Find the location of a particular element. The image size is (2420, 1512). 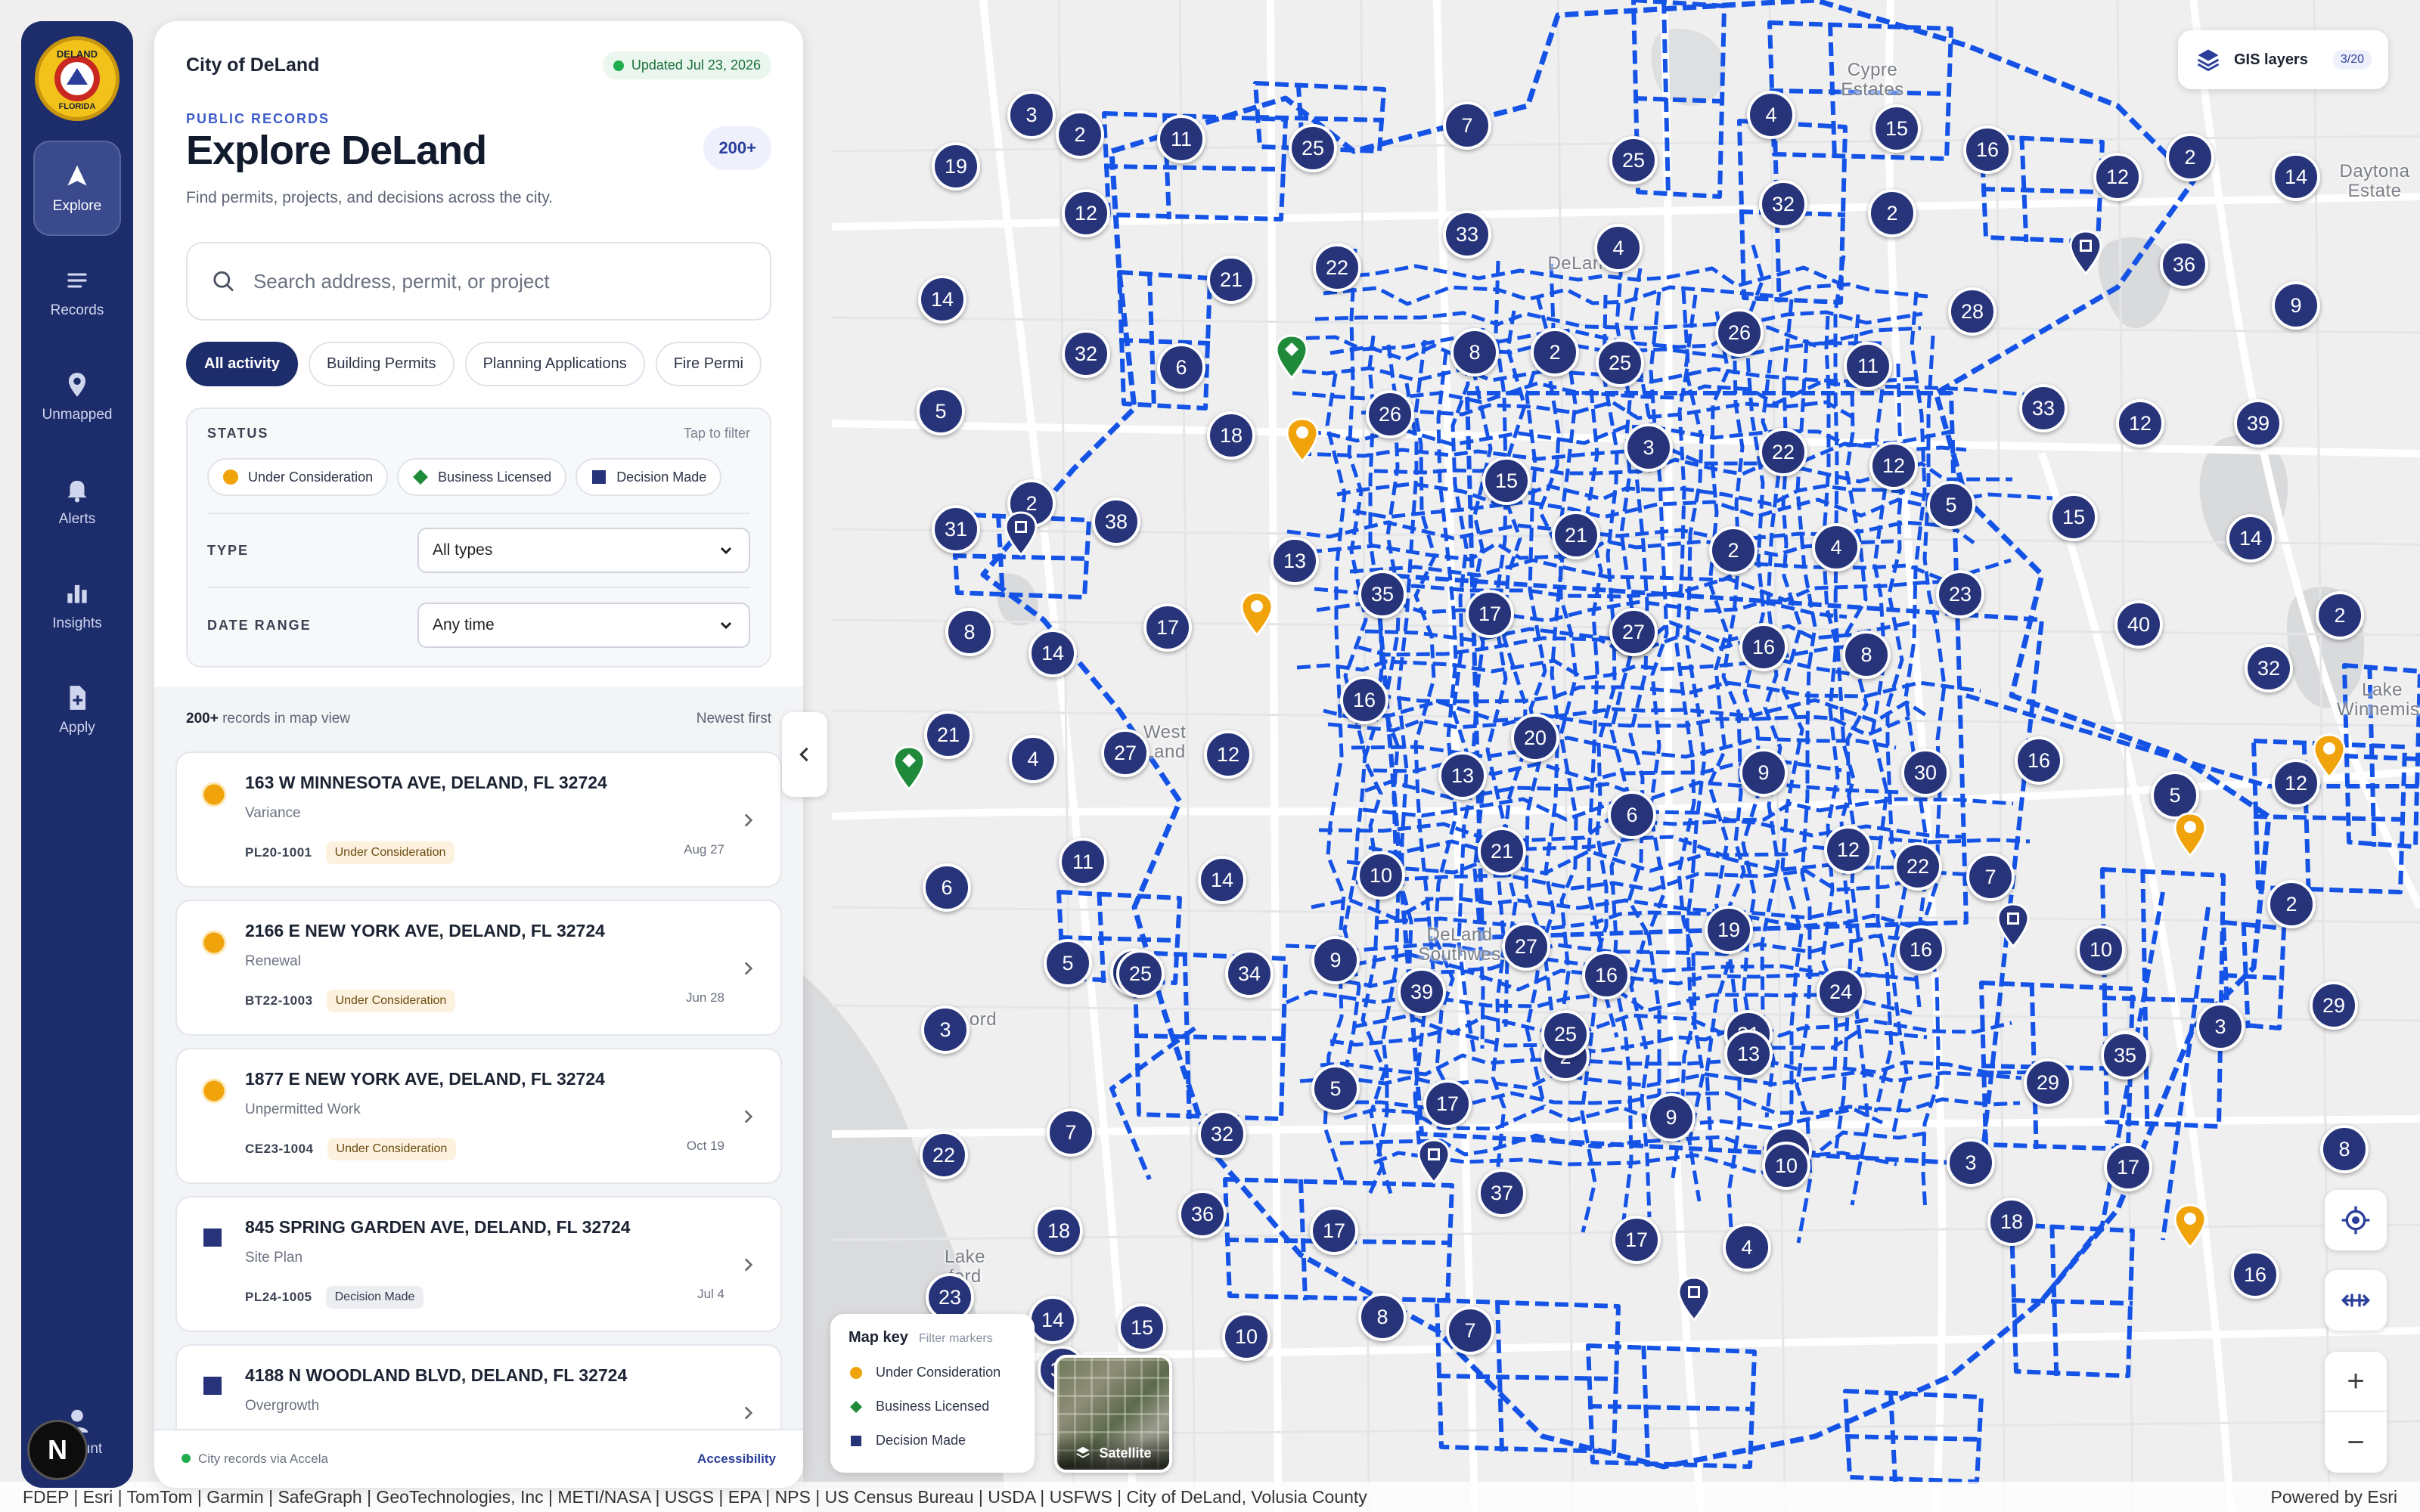

locate-me-button is located at coordinates (2356, 1220).